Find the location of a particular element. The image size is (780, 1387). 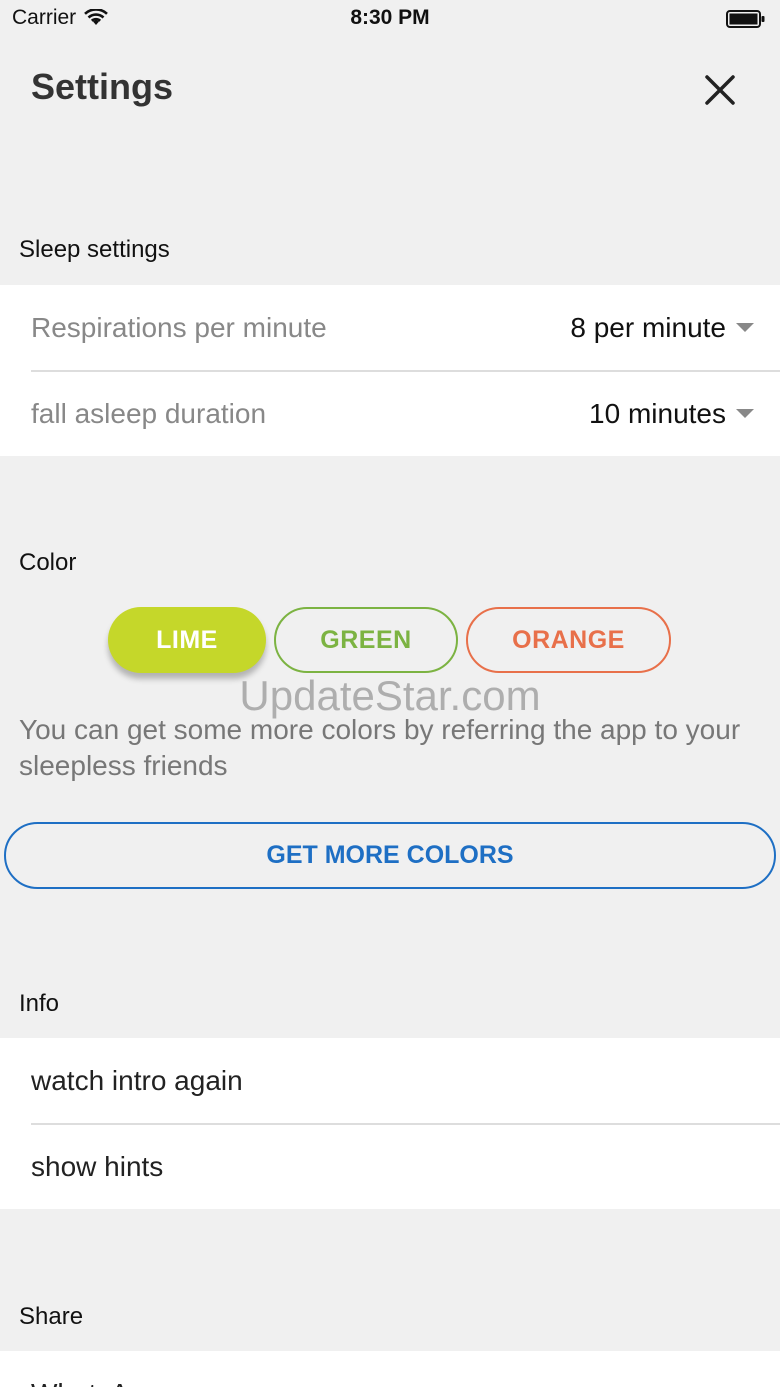

section-color: Color is located at coordinates (48, 562).